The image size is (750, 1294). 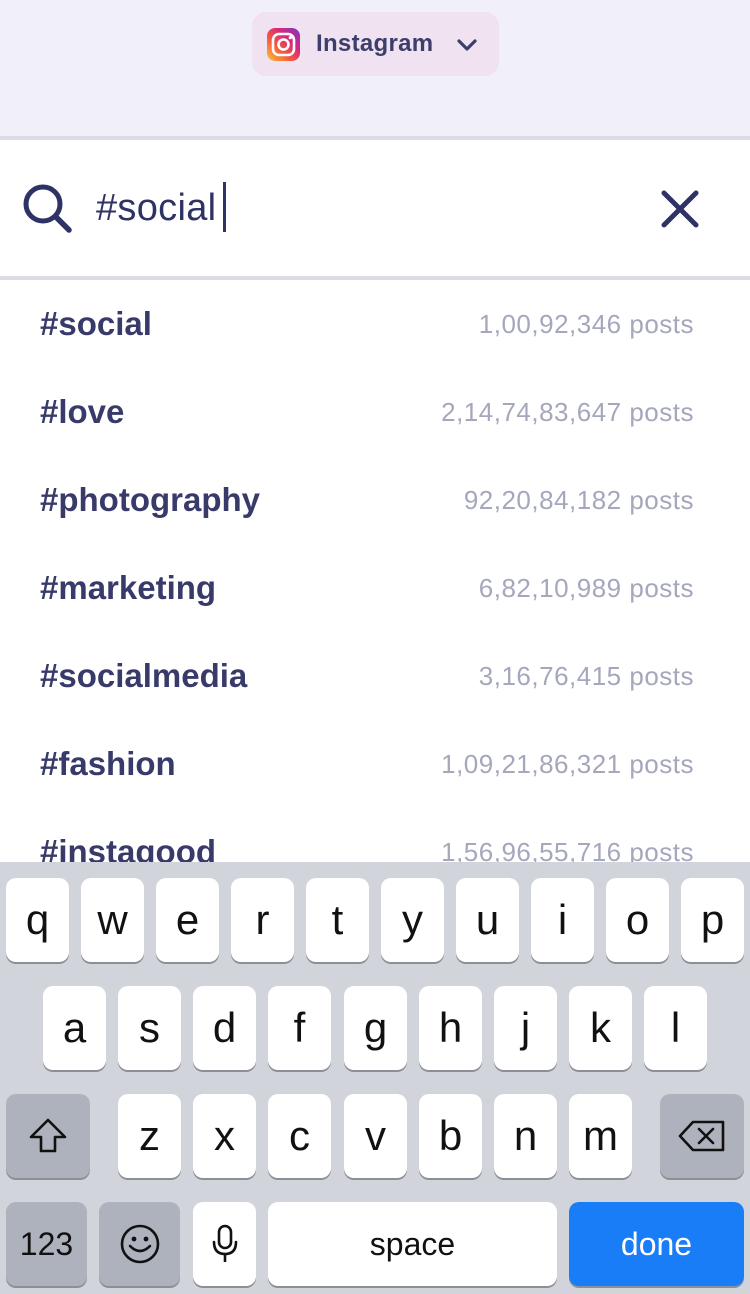 I want to click on key-i: i, so click(x=562, y=920).